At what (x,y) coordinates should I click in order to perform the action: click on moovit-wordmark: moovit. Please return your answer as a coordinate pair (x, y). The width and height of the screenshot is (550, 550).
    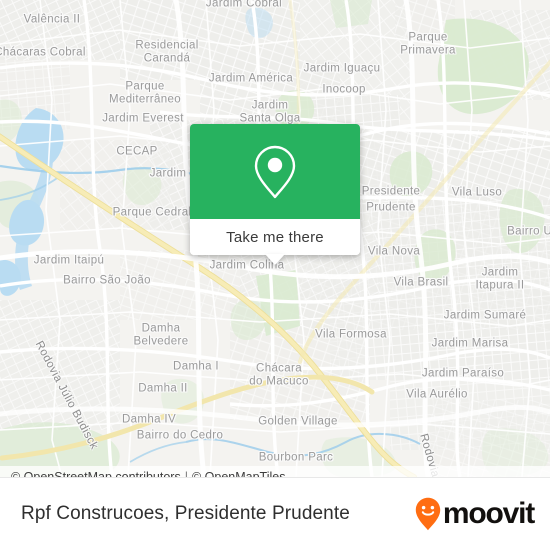
    Looking at the image, I should click on (488, 513).